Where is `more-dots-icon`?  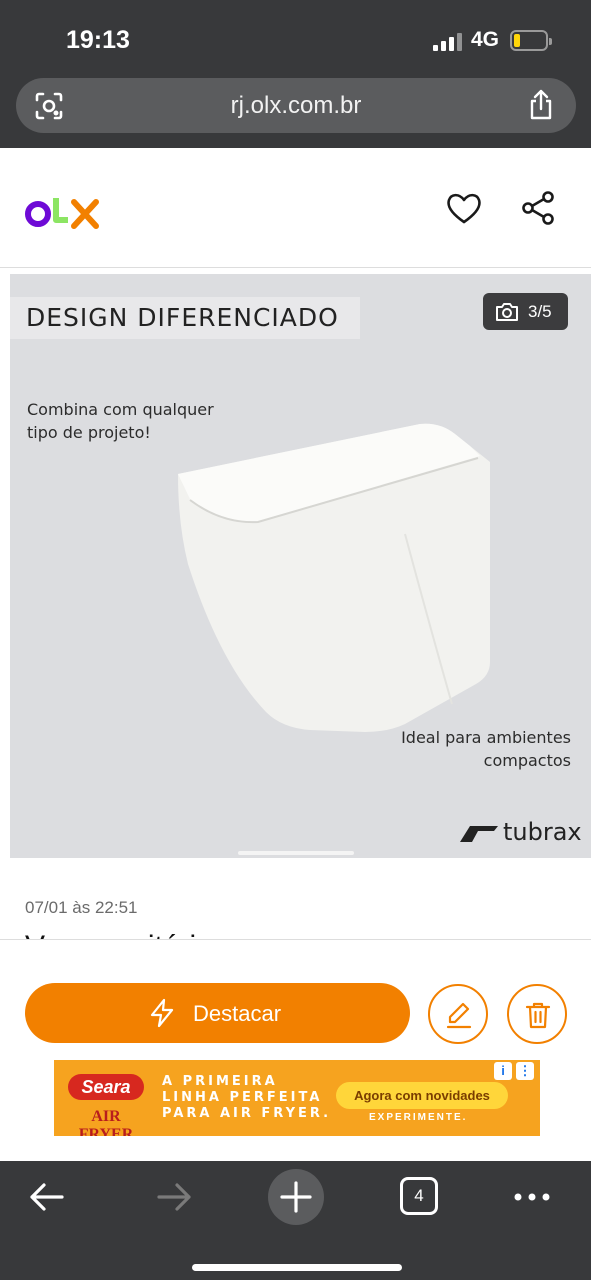 more-dots-icon is located at coordinates (532, 1197).